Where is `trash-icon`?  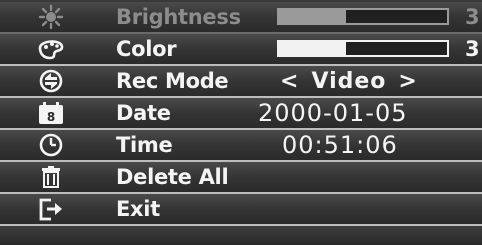 trash-icon is located at coordinates (51, 177).